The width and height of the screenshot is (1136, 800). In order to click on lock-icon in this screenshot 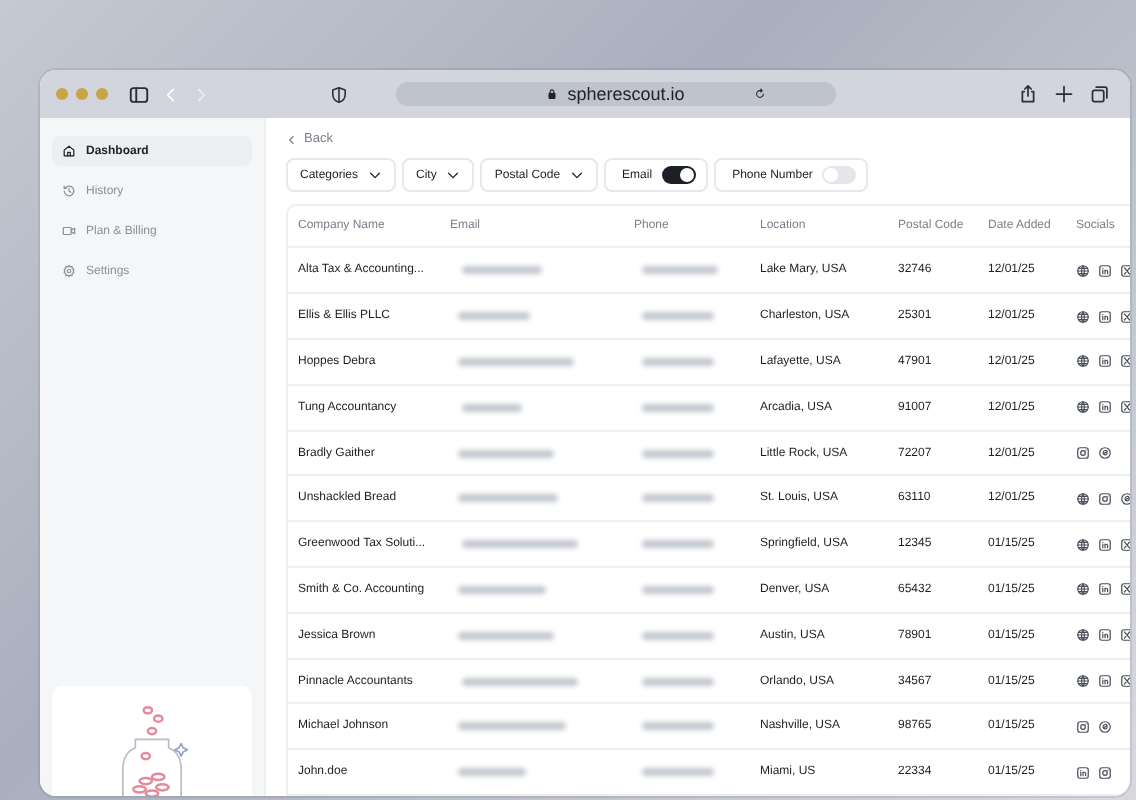, I will do `click(551, 94)`.